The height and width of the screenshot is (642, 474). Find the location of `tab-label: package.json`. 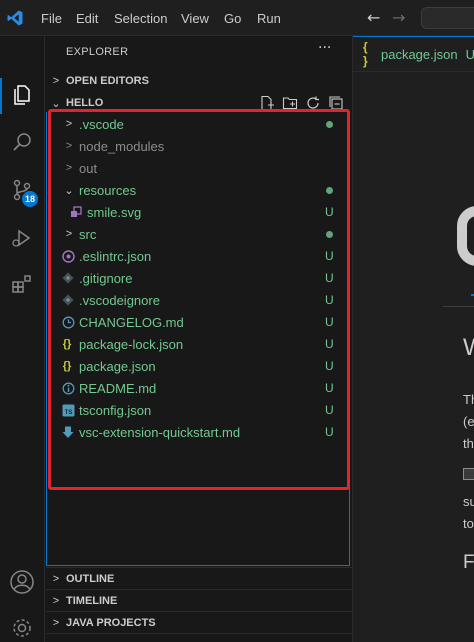

tab-label: package.json is located at coordinates (419, 54).